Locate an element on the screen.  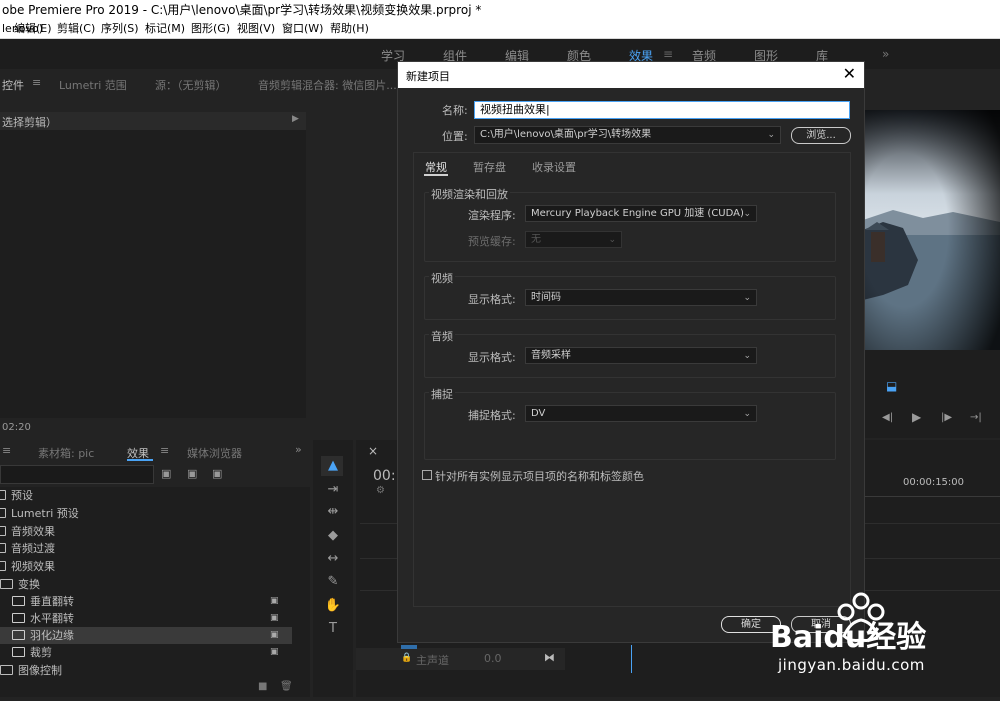
tree-item-label: 音频过渡 is located at coordinates (33, 548).